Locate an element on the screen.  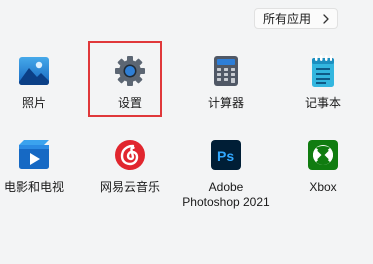
photos-icon is located at coordinates (34, 71).